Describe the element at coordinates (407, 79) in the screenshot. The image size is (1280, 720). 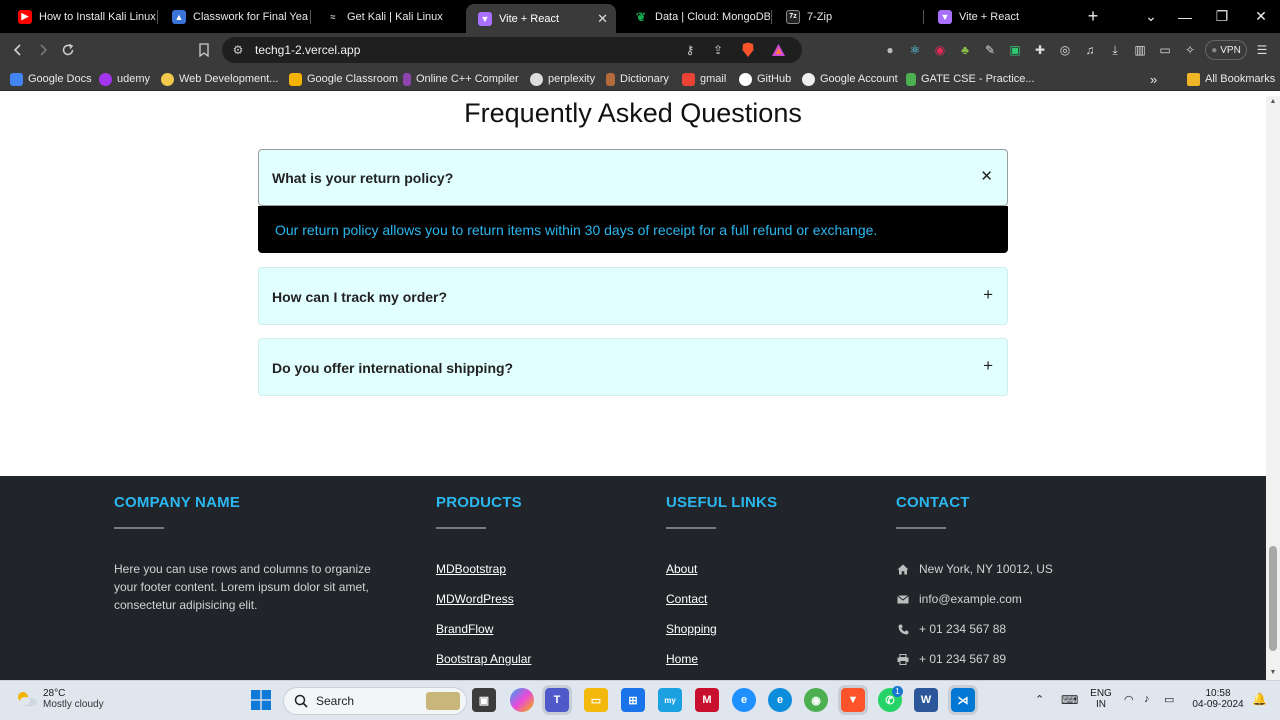
I see `compiler-icon` at that location.